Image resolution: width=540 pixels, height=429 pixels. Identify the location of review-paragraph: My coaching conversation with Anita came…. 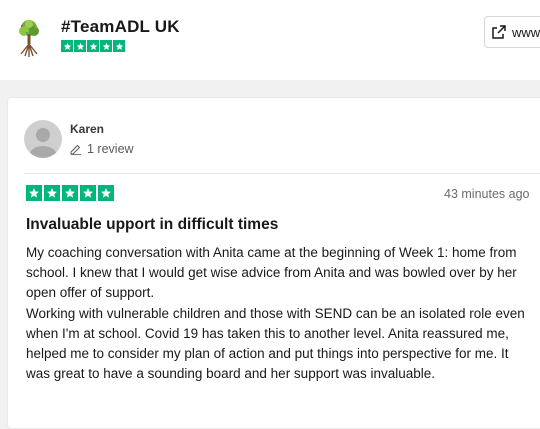
(271, 273).